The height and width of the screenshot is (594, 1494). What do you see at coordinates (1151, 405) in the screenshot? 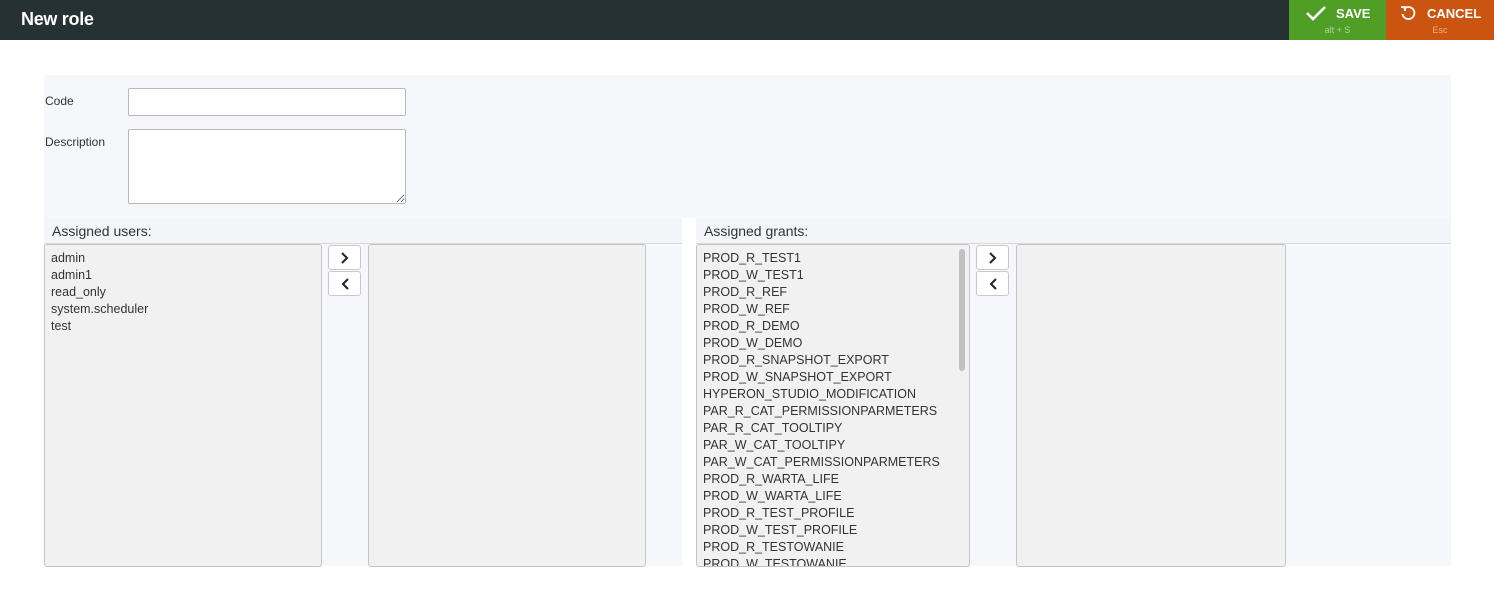
I see `assigned-grants-list` at bounding box center [1151, 405].